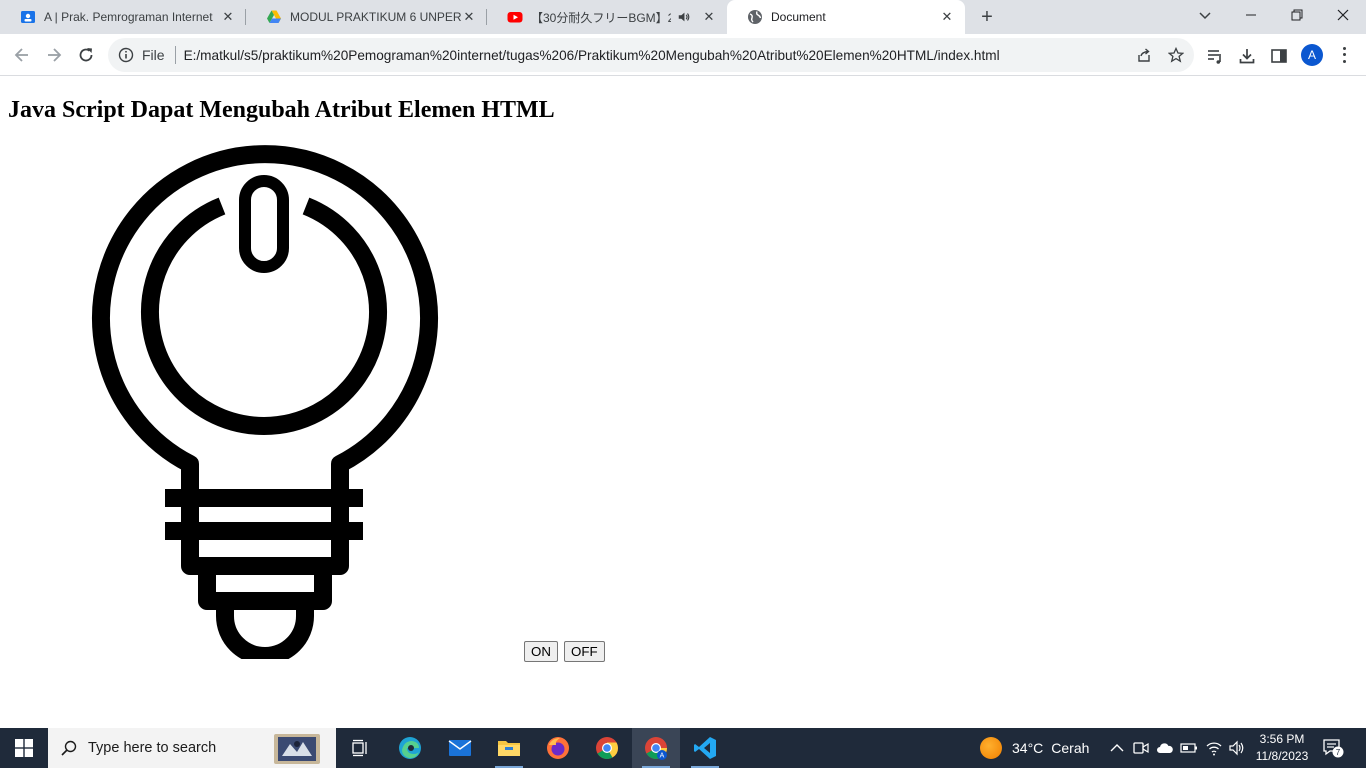  Describe the element at coordinates (297, 749) in the screenshot. I see `search-highlight-image` at that location.